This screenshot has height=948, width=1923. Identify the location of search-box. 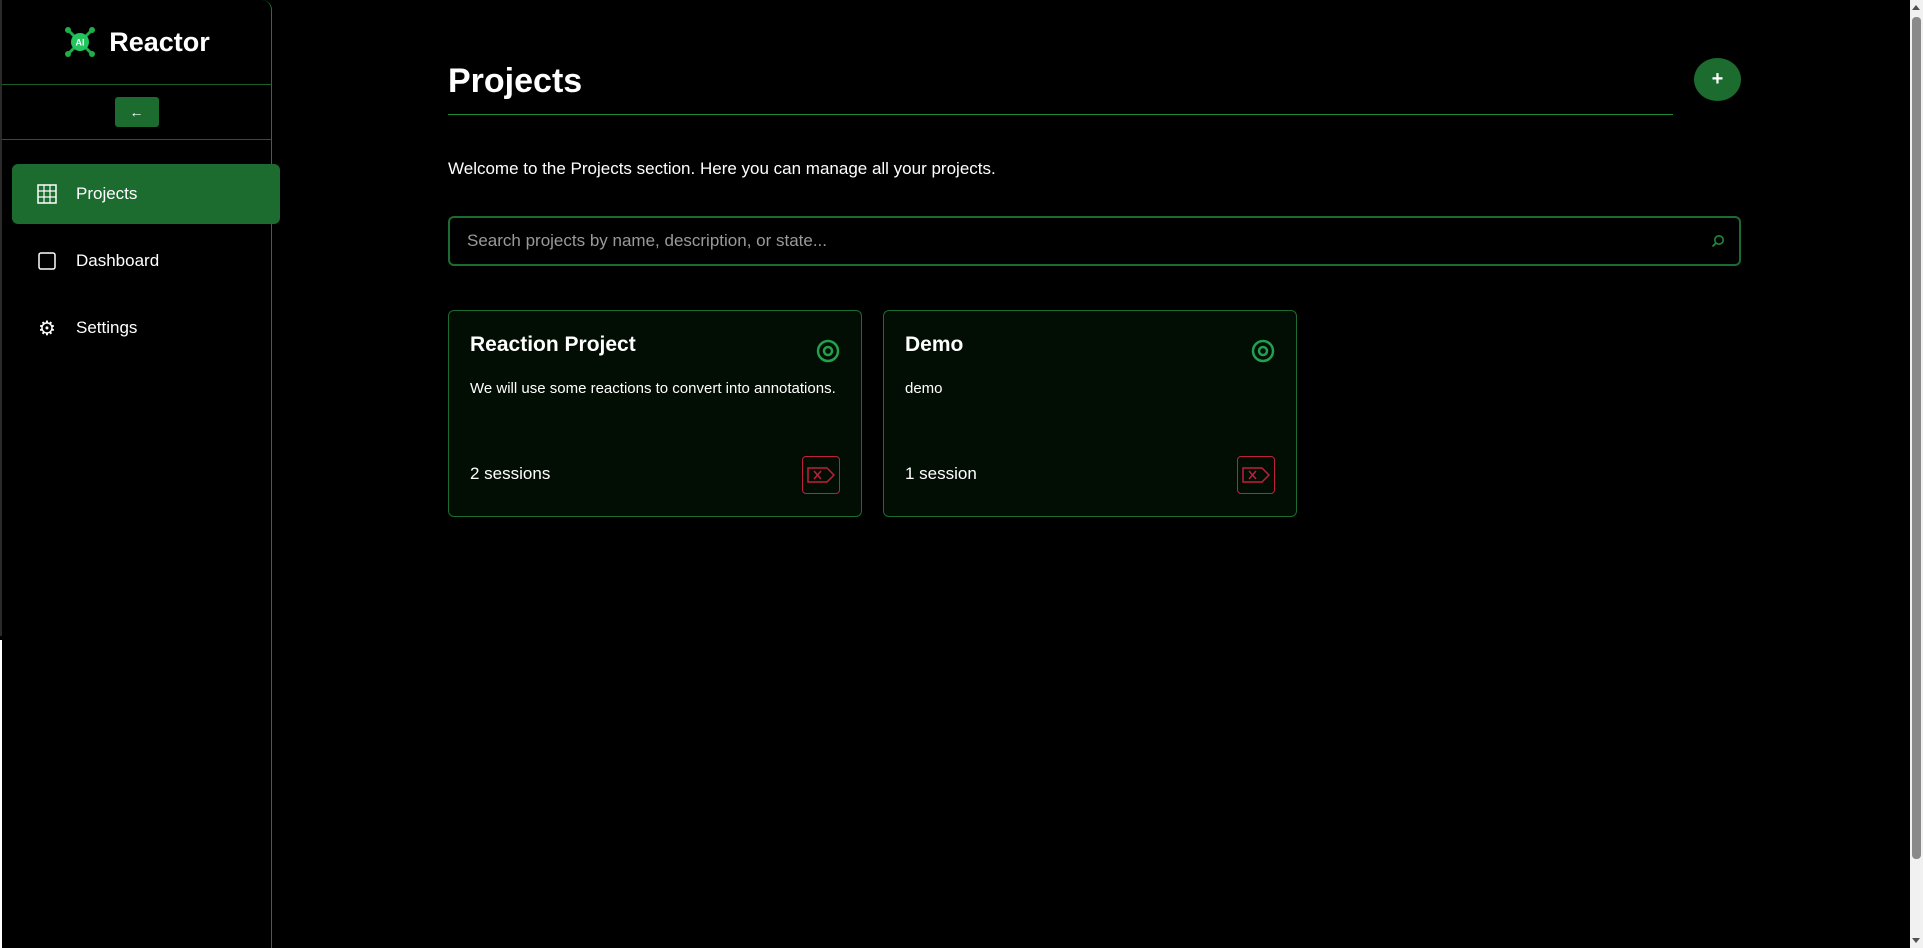
(1094, 241).